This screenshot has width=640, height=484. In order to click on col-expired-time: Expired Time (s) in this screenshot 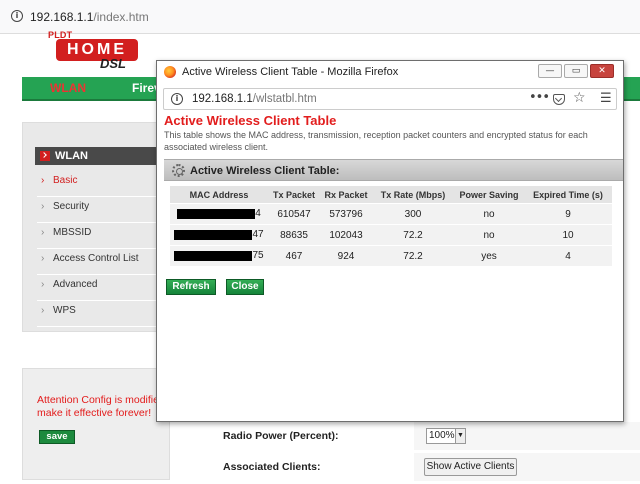, I will do `click(568, 195)`.